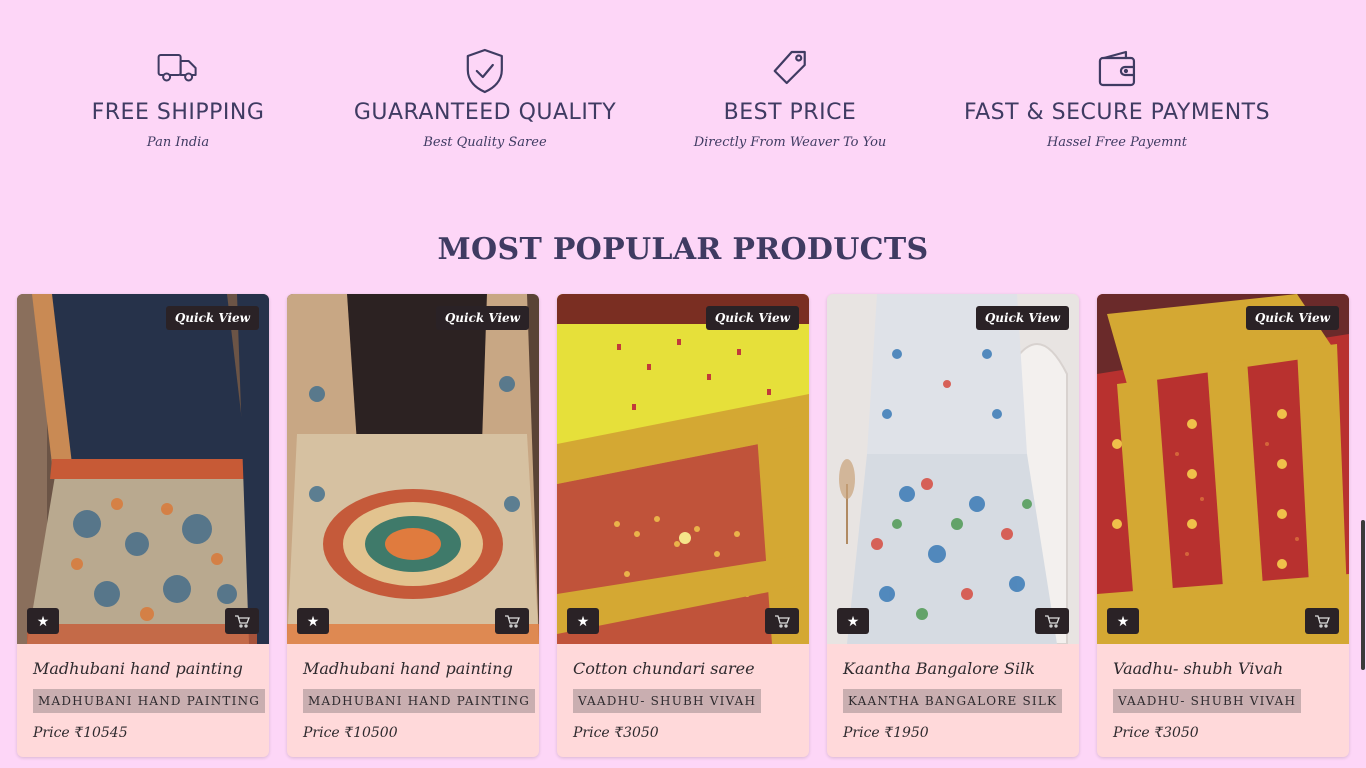 The height and width of the screenshot is (768, 1366). I want to click on feature-subtitle: Hassel Free Payemnt, so click(1117, 142).